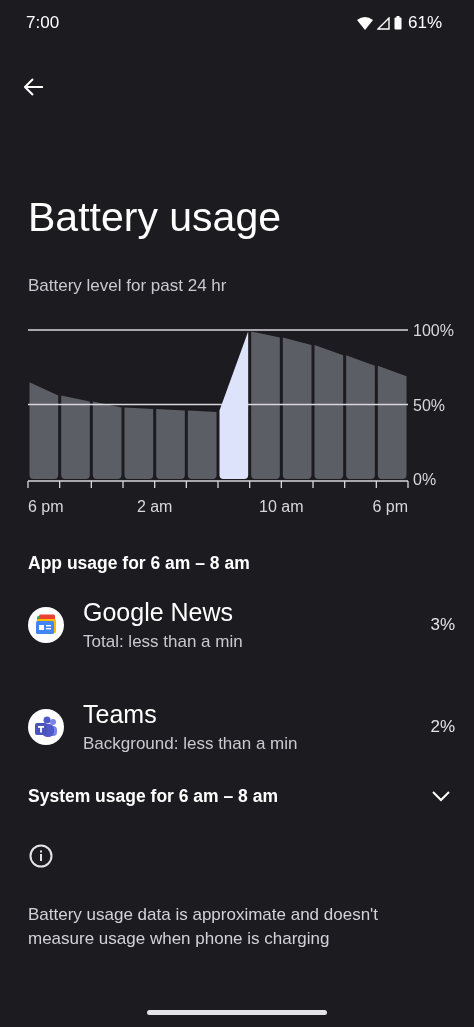 This screenshot has width=474, height=1027. What do you see at coordinates (34, 87) in the screenshot?
I see `back-icon` at bounding box center [34, 87].